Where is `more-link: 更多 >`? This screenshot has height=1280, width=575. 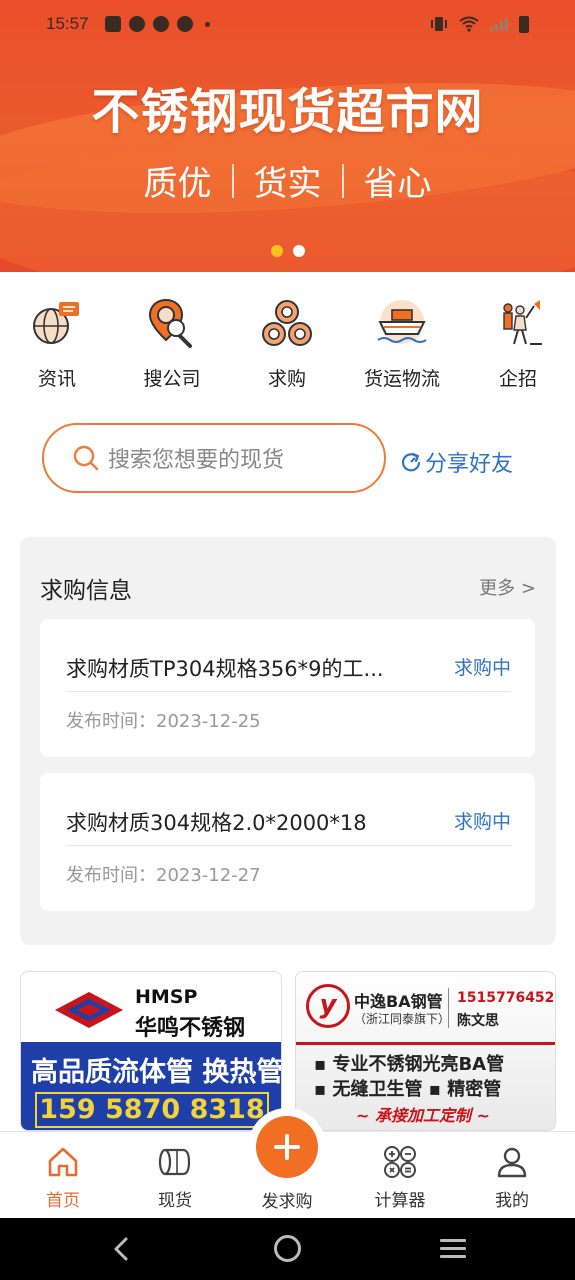 more-link: 更多 > is located at coordinates (507, 587).